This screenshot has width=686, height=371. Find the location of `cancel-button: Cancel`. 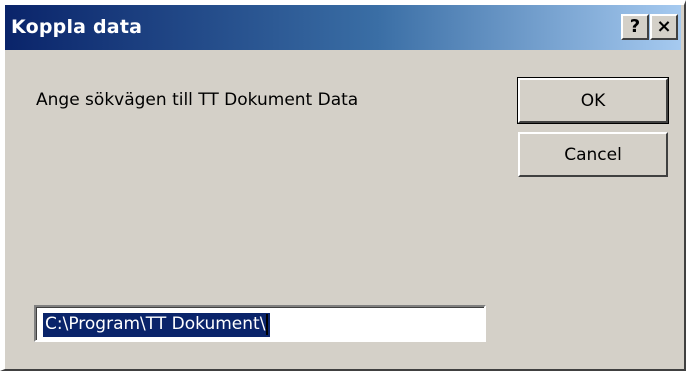

cancel-button: Cancel is located at coordinates (593, 154).